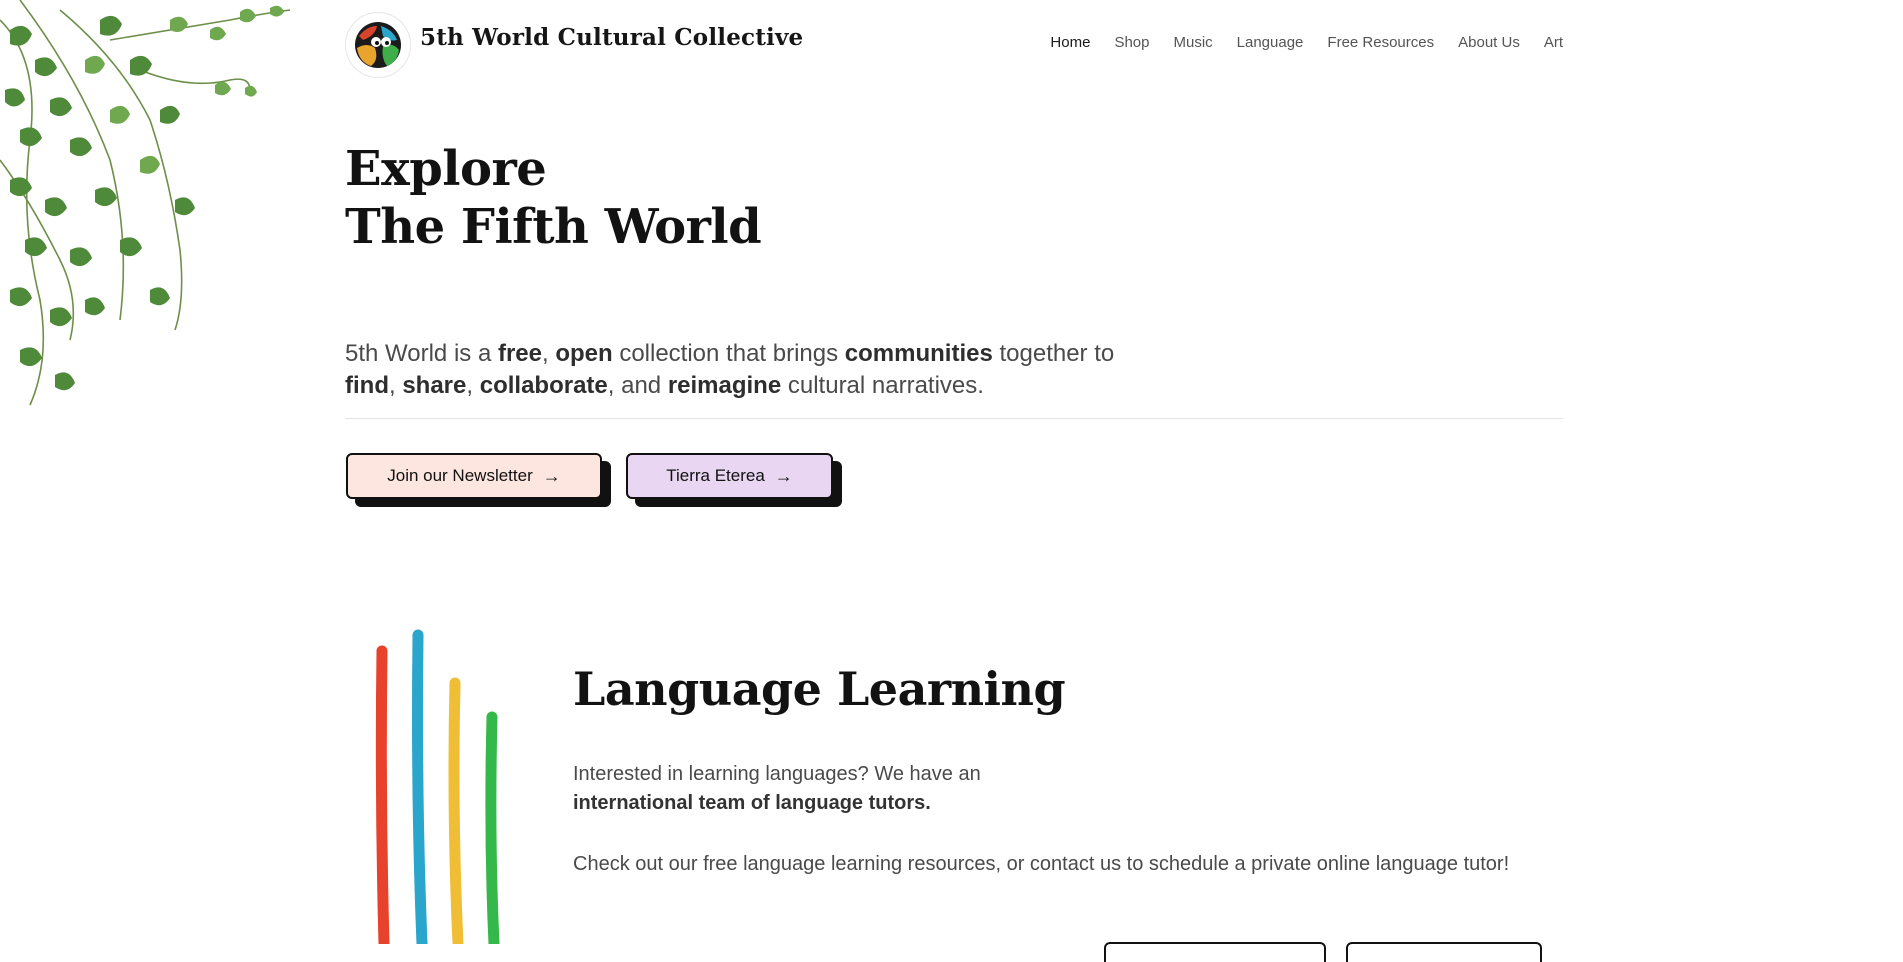 The height and width of the screenshot is (962, 1903). I want to click on language-learning-title: Language Learning, so click(819, 689).